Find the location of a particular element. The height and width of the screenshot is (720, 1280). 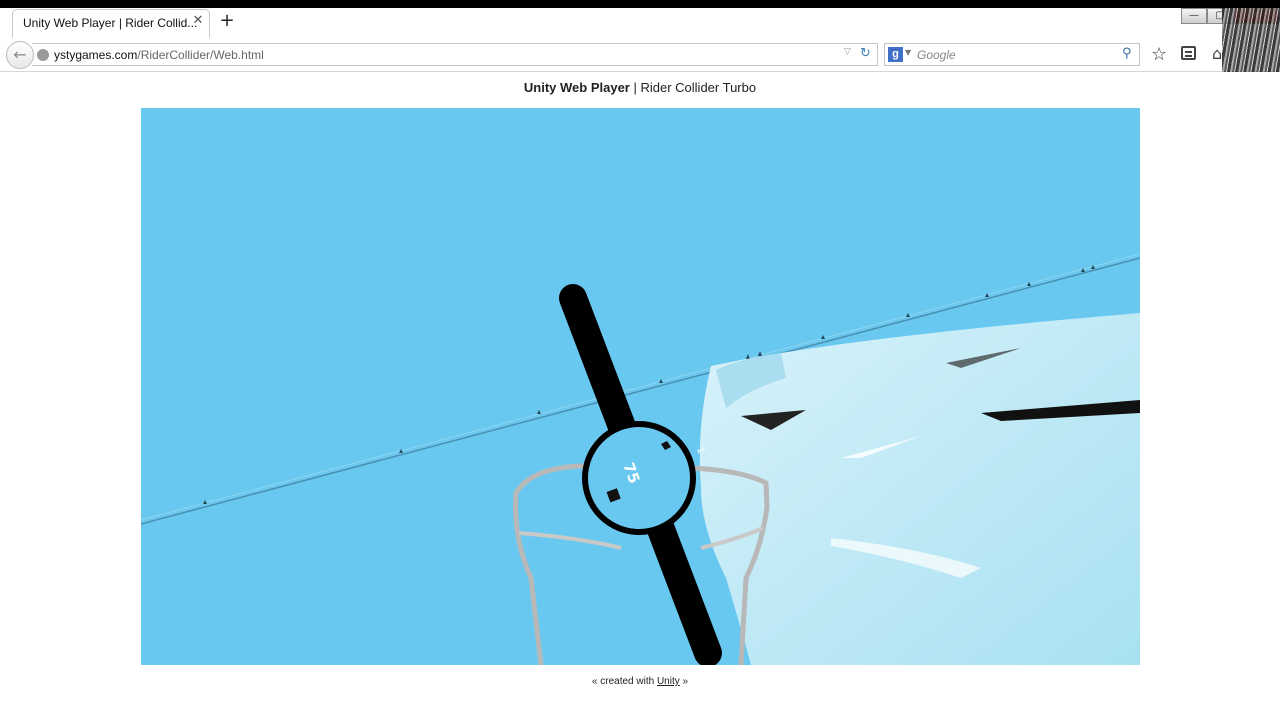

unity-link: Unity is located at coordinates (668, 681).